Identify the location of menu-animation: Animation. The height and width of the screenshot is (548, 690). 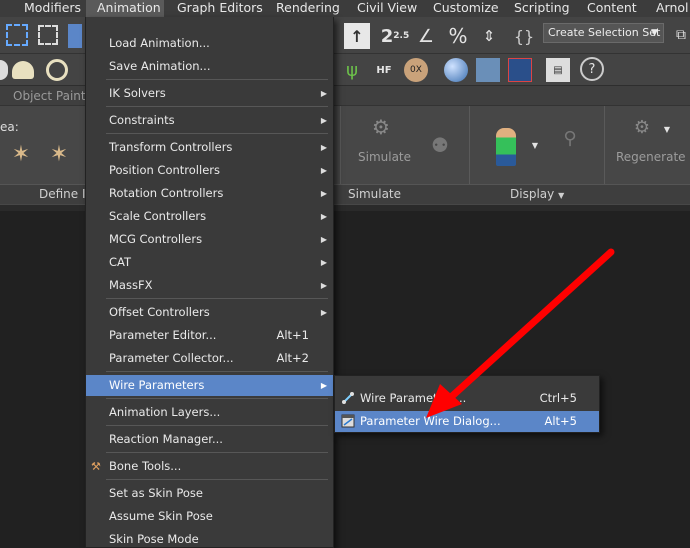
(125, 8).